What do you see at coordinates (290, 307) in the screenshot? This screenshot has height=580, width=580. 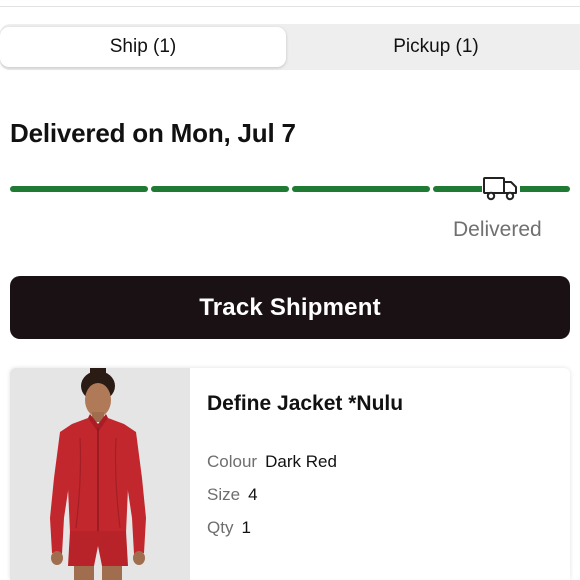 I see `track-shipment-button: Track Shipment` at bounding box center [290, 307].